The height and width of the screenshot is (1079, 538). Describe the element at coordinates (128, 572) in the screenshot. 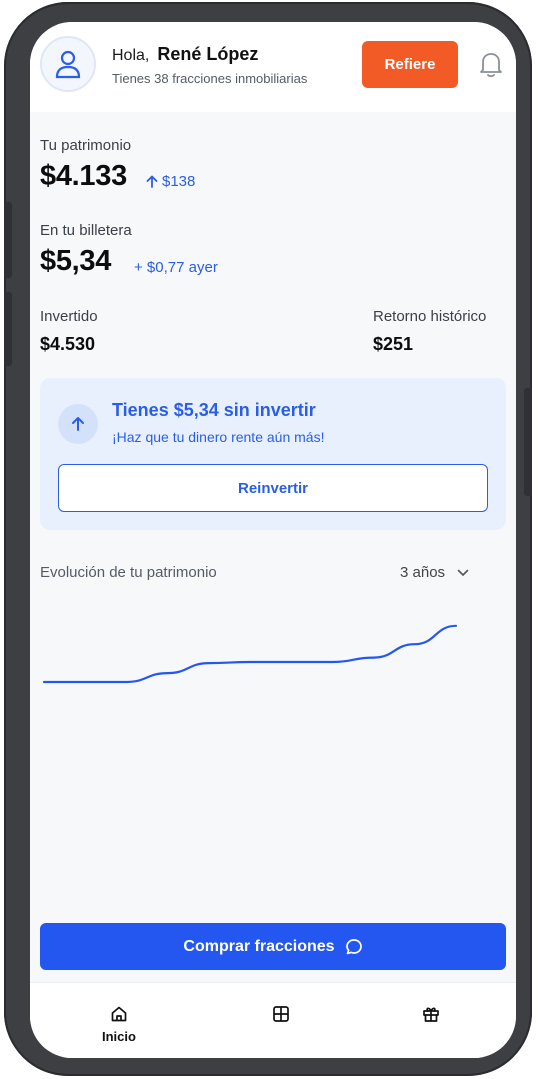

I see `chart-title: Evolución de tu patrimonio` at that location.